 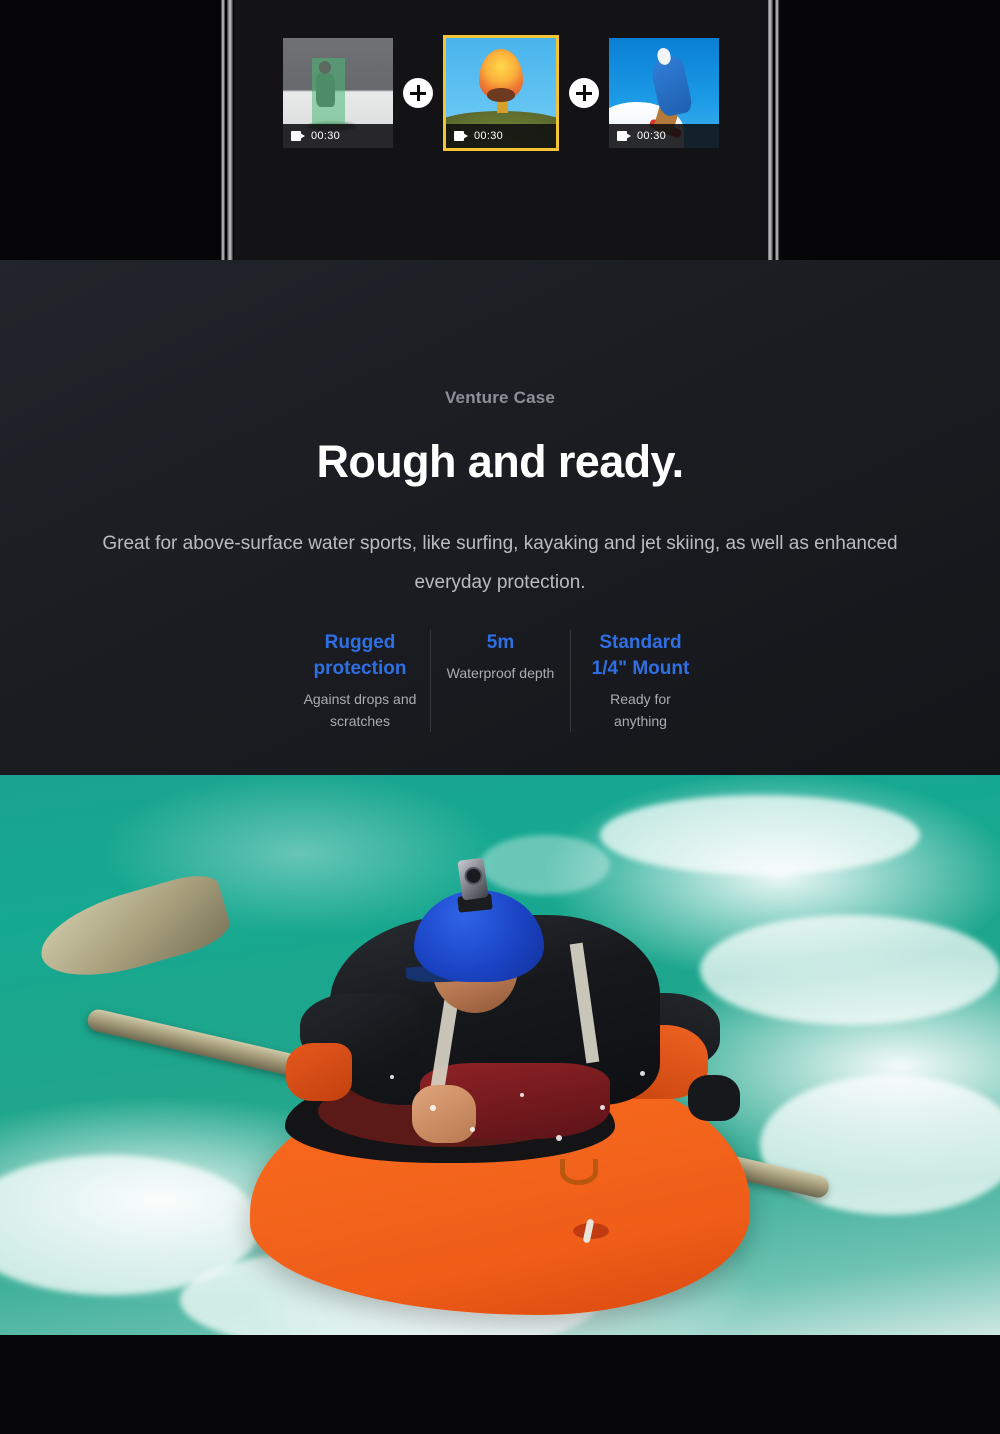 I want to click on feature-stat-value: 5m, so click(x=500, y=642).